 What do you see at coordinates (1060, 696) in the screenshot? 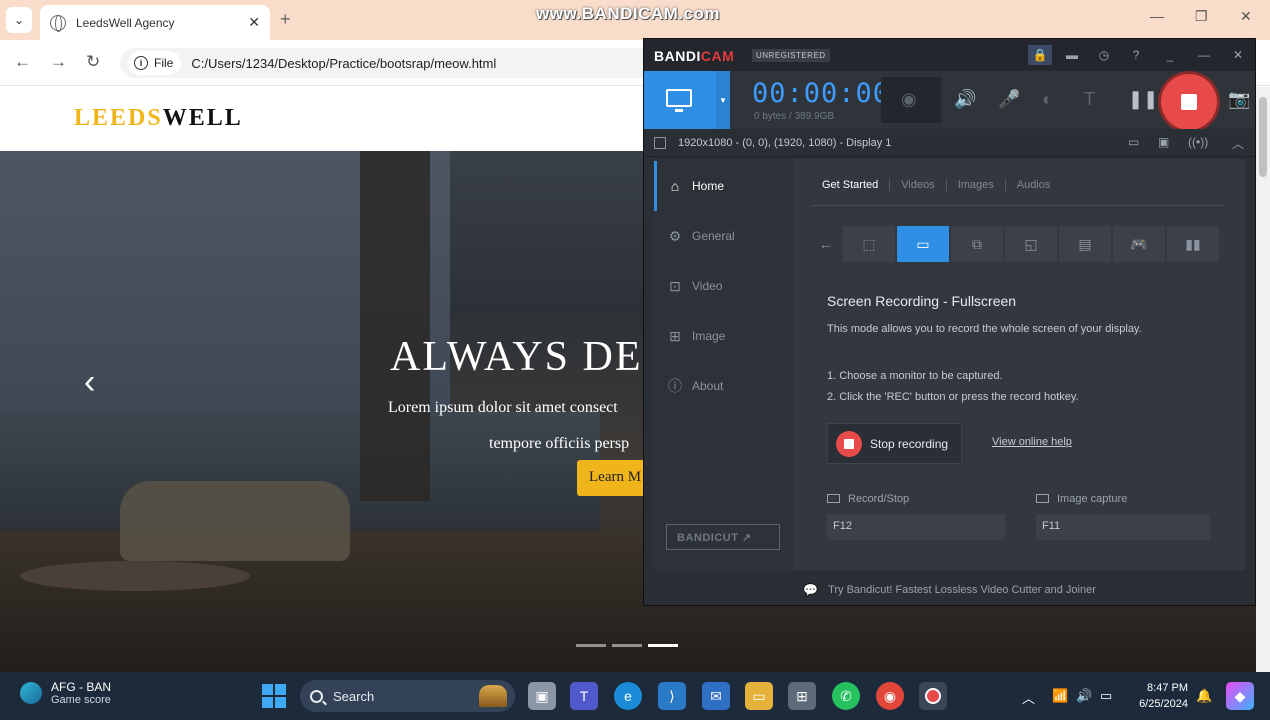
I see `wifi-icon: 📶` at bounding box center [1060, 696].